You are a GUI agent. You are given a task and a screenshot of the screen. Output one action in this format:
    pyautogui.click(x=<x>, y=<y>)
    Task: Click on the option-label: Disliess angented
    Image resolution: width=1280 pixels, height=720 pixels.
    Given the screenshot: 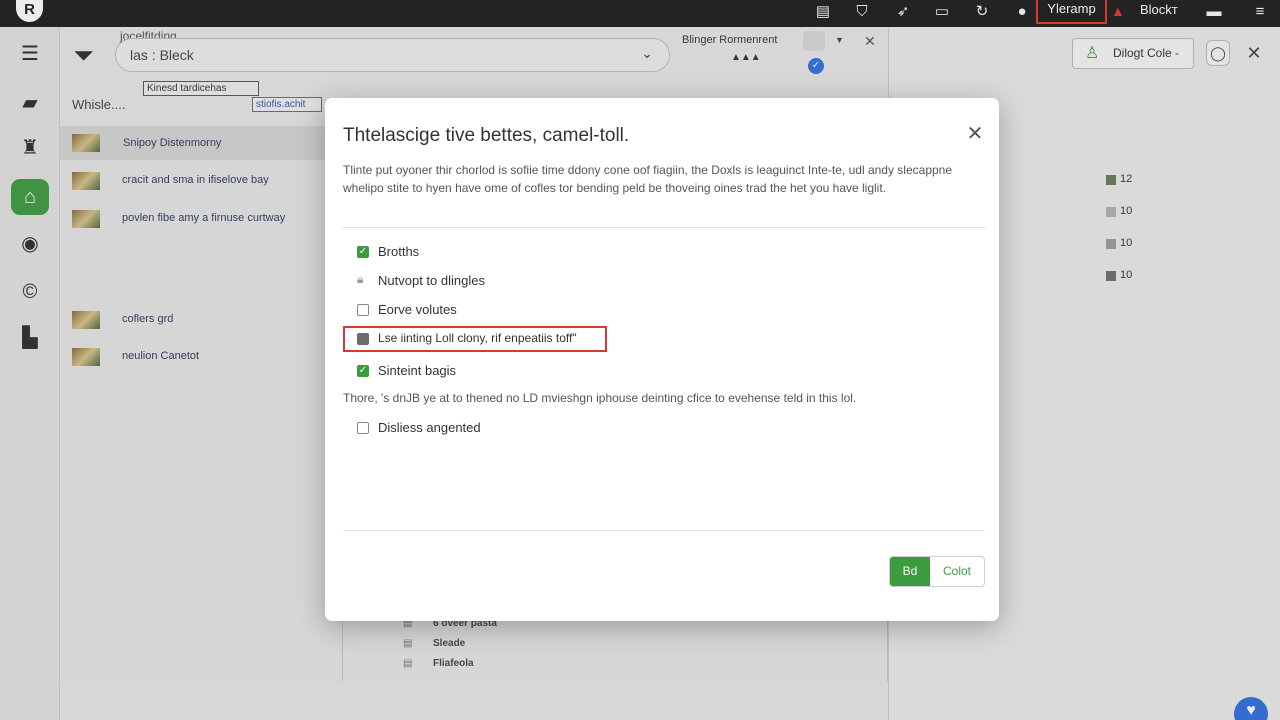 What is the action you would take?
    pyautogui.click(x=429, y=427)
    